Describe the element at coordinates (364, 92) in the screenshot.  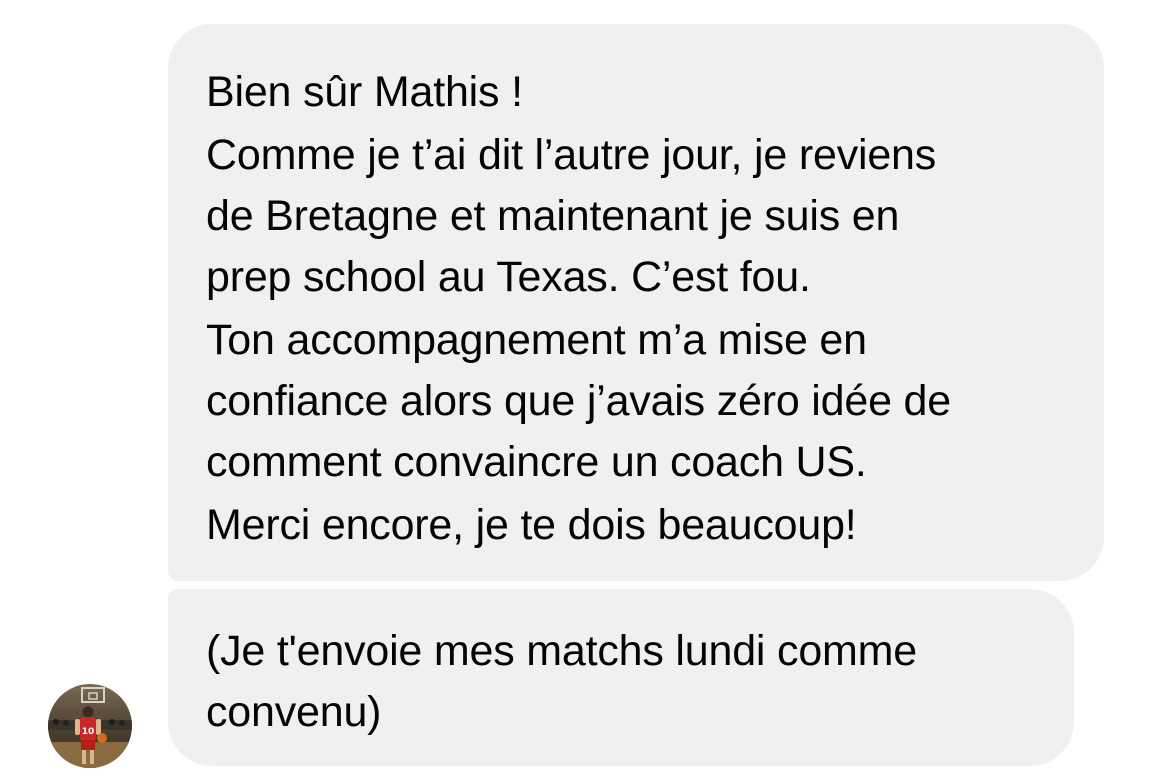
I see `message-text-line: Bien sûr Mathis !` at that location.